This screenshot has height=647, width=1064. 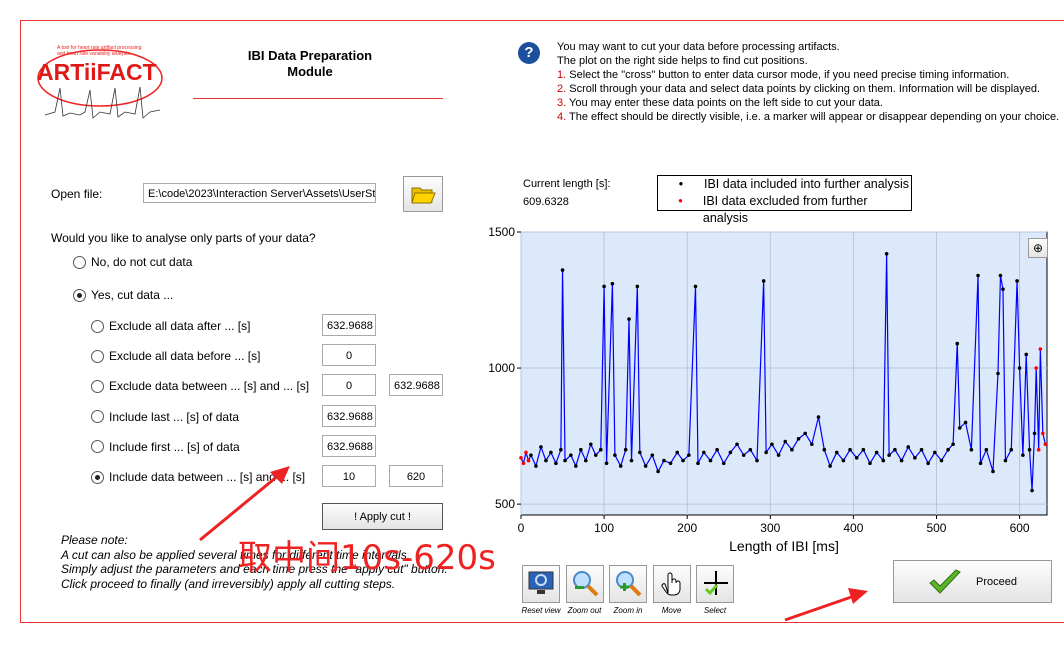 I want to click on move-button, so click(x=671, y=584).